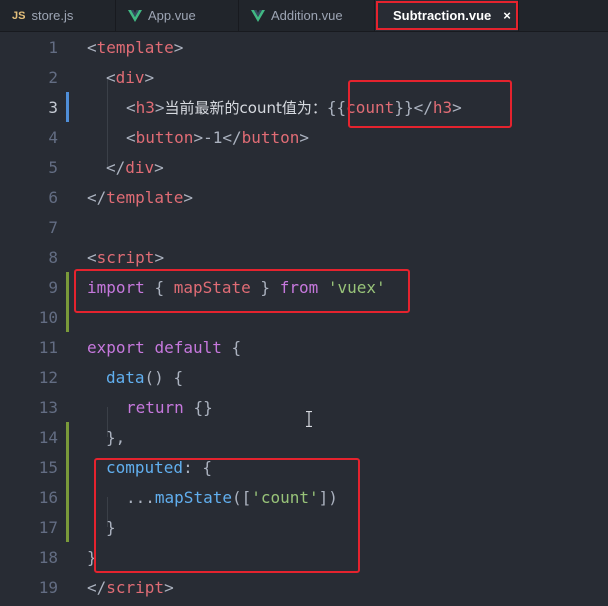 The image size is (608, 606). I want to click on code-line: 6 </template>, so click(304, 197).